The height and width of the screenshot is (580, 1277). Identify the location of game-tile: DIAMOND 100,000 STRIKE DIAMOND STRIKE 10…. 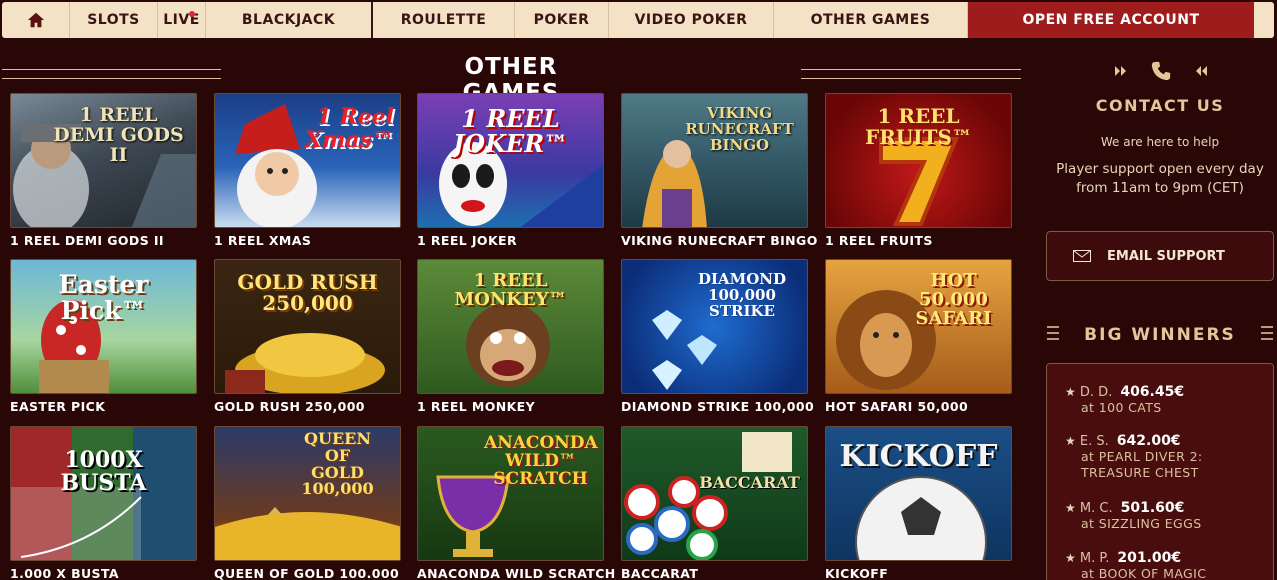
(717, 336).